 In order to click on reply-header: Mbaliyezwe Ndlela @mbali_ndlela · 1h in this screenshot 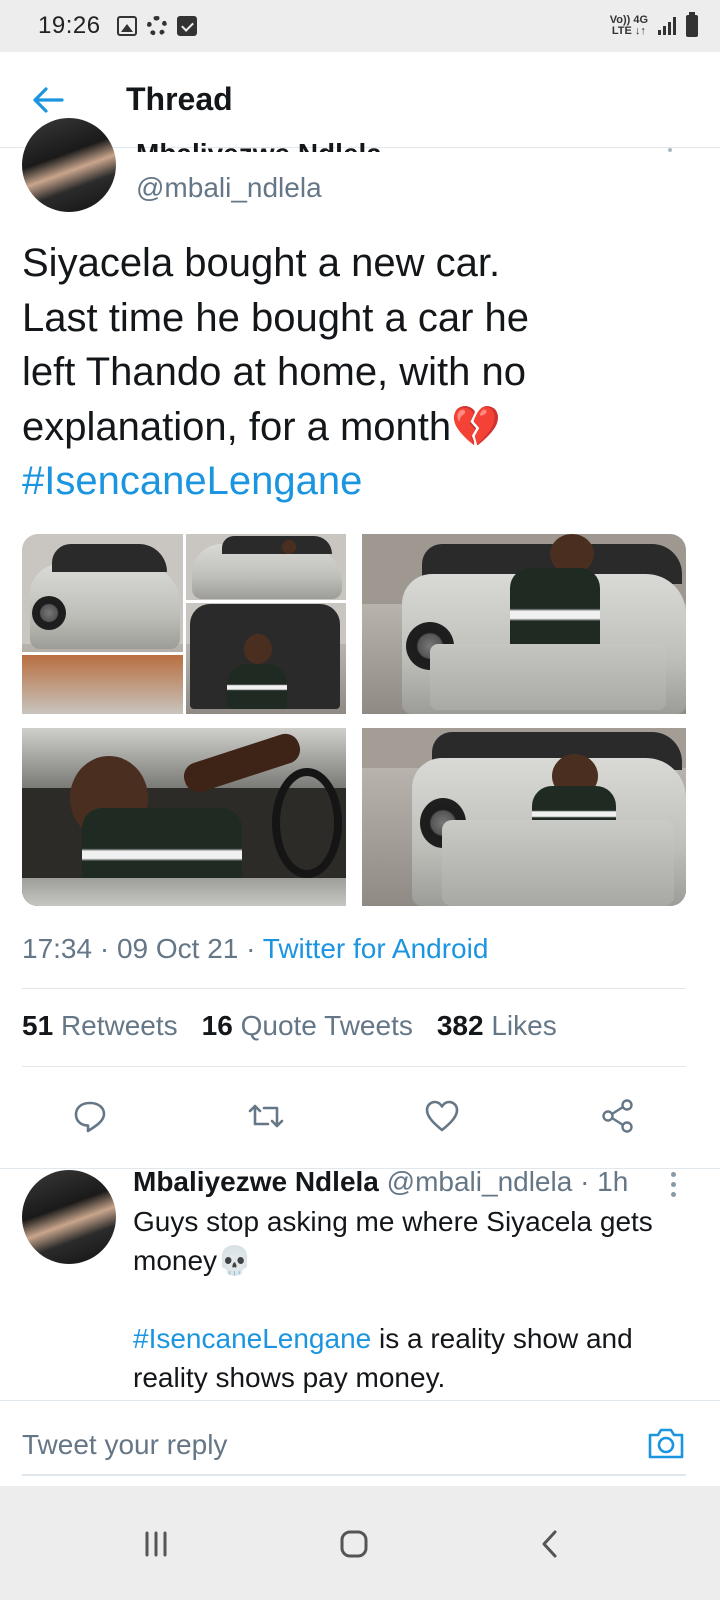, I will do `click(380, 1182)`.